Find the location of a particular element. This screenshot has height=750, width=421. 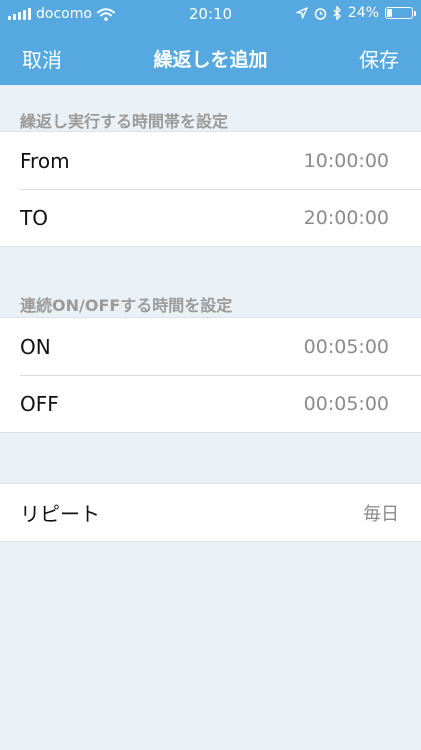

battery-level-fill is located at coordinates (390, 13).